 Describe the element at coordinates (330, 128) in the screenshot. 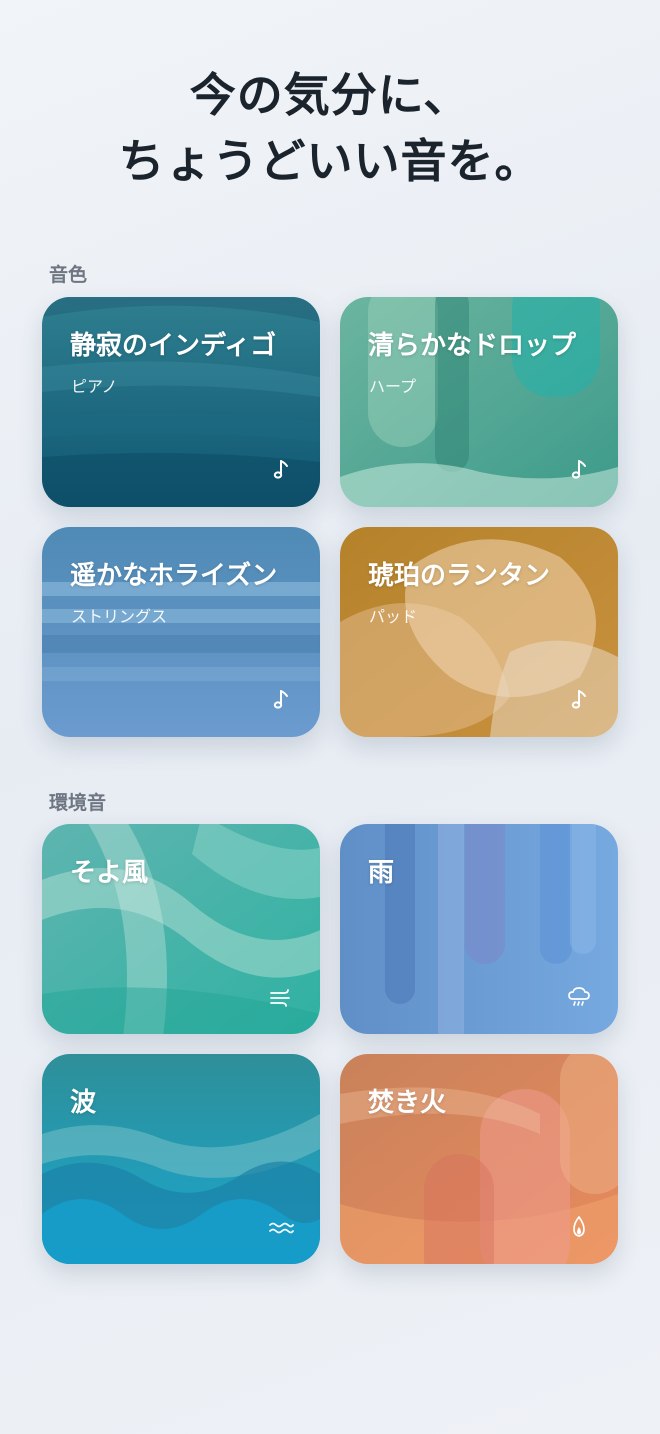

I see `page-headline: 今の気分に、 ちょうどいい音を。` at that location.